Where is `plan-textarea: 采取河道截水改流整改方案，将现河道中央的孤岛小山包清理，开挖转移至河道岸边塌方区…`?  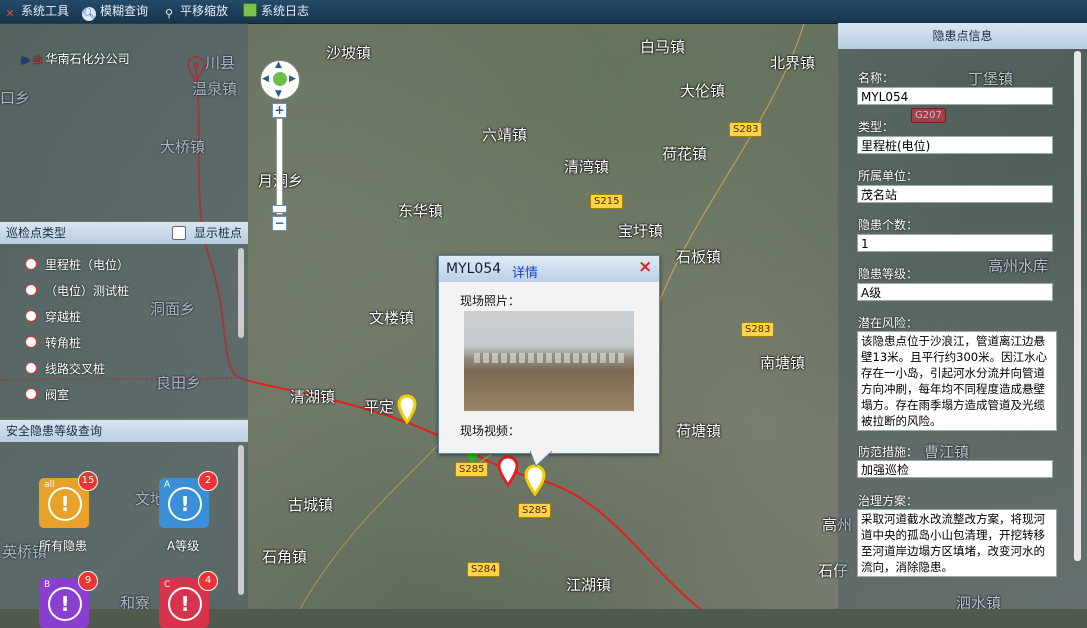 plan-textarea: 采取河道截水改流整改方案，将现河道中央的孤岛小山包清理，开挖转移至河道岸边塌方区… is located at coordinates (957, 543).